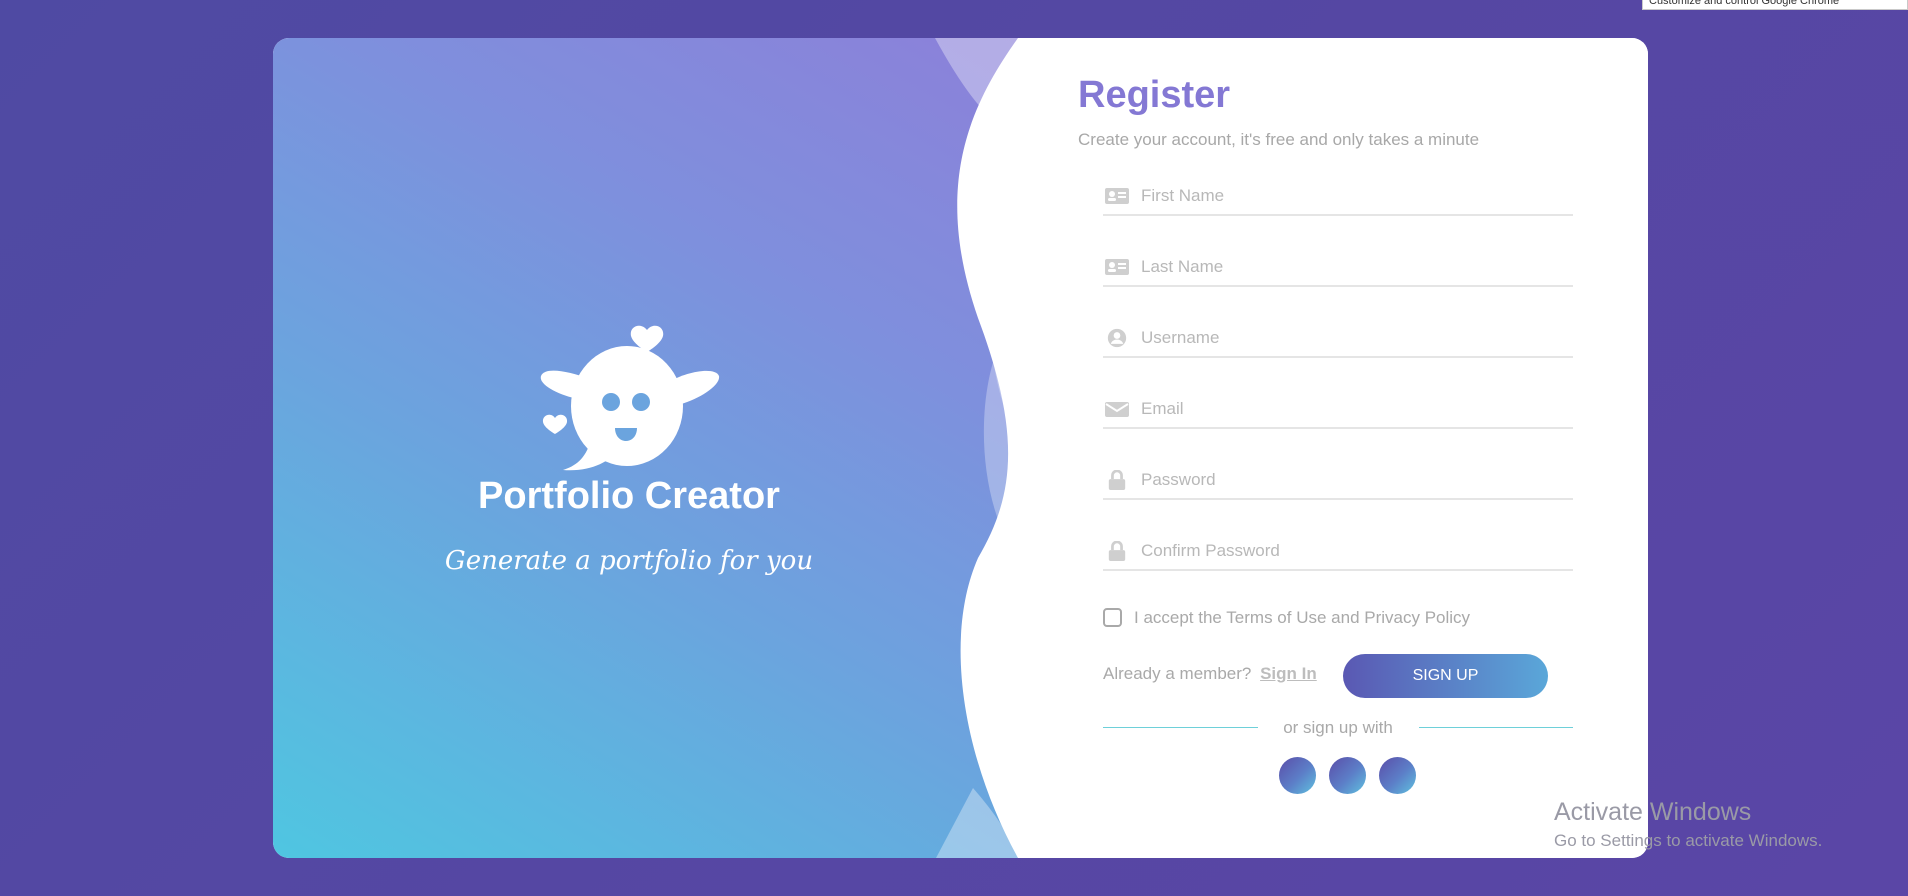  I want to click on terms-checkbox, so click(1112, 617).